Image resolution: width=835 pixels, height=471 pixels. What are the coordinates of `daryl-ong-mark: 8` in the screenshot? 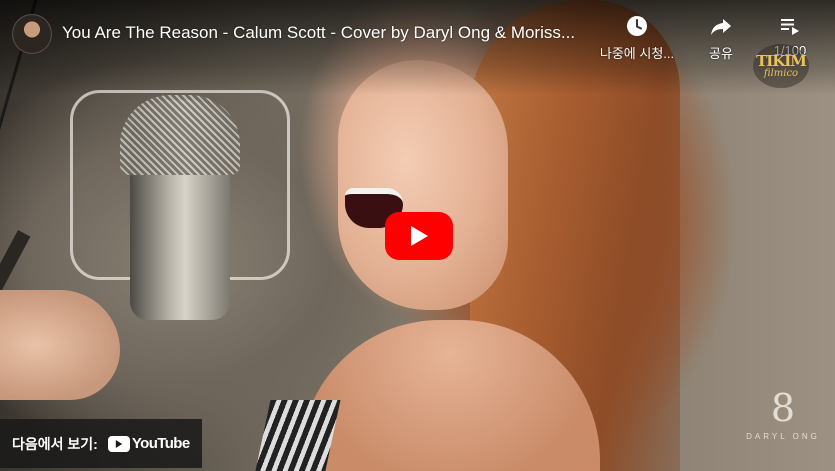 It's located at (783, 408).